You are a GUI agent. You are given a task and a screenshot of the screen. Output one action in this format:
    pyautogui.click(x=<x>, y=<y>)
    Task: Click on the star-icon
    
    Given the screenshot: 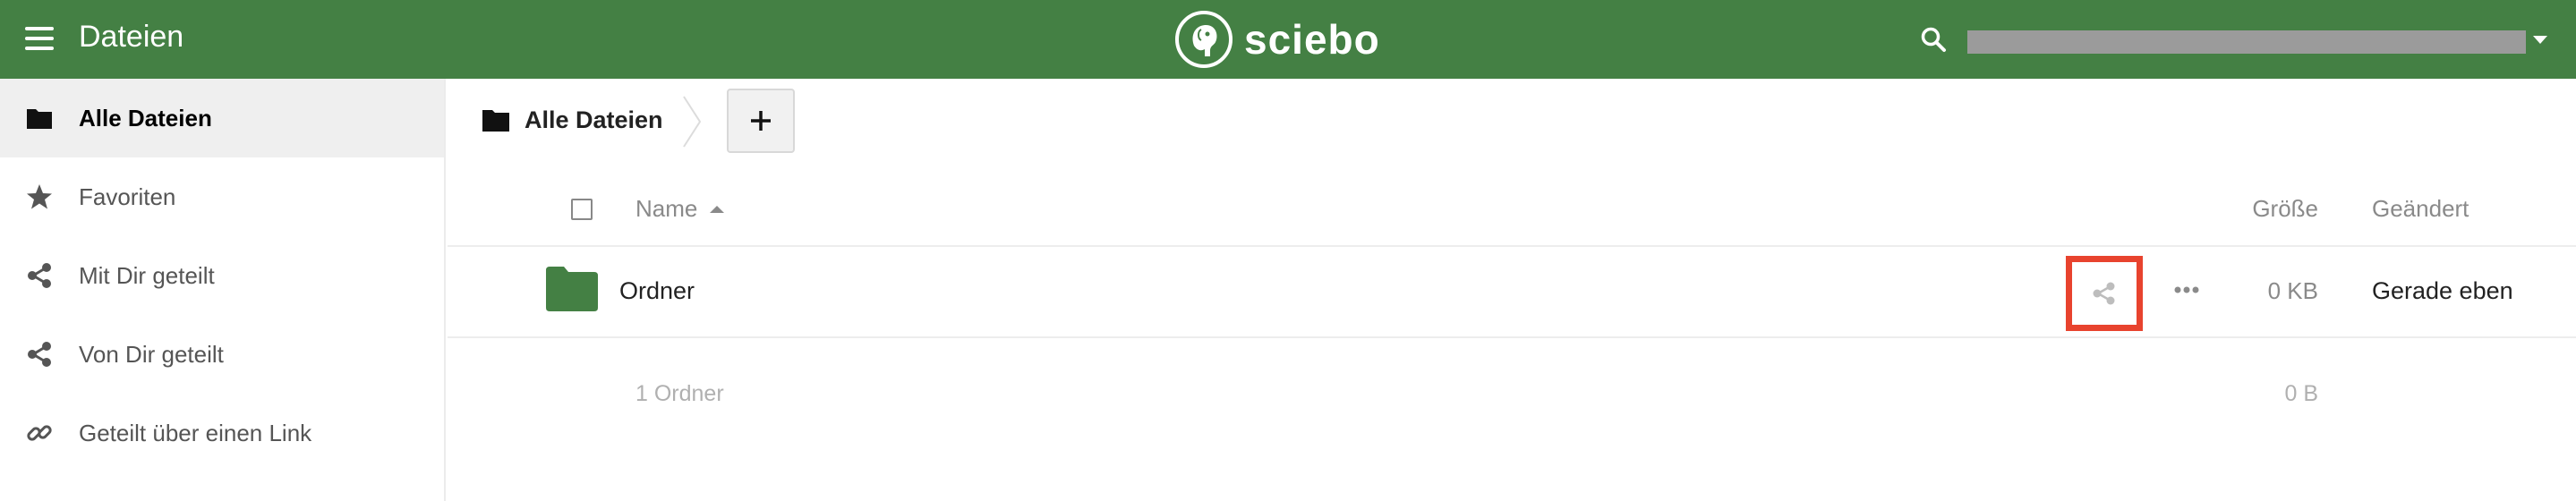 What is the action you would take?
    pyautogui.click(x=39, y=197)
    